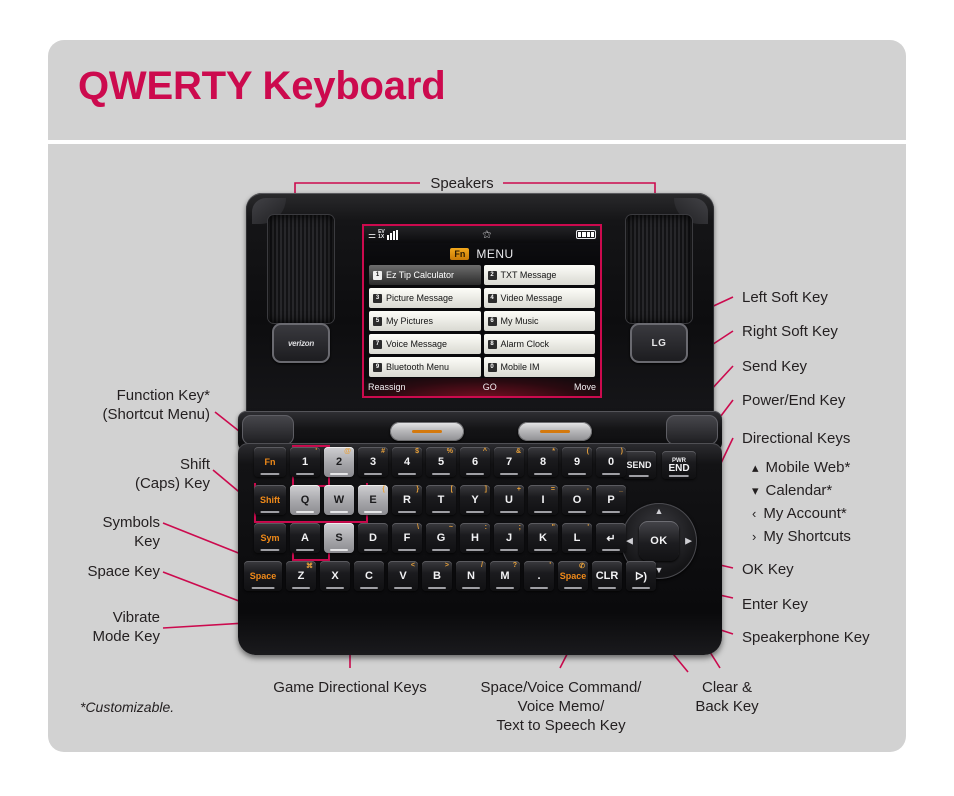 The image size is (954, 796). What do you see at coordinates (727, 697) in the screenshot?
I see `label-clear-back-key: Clear & Back Key` at bounding box center [727, 697].